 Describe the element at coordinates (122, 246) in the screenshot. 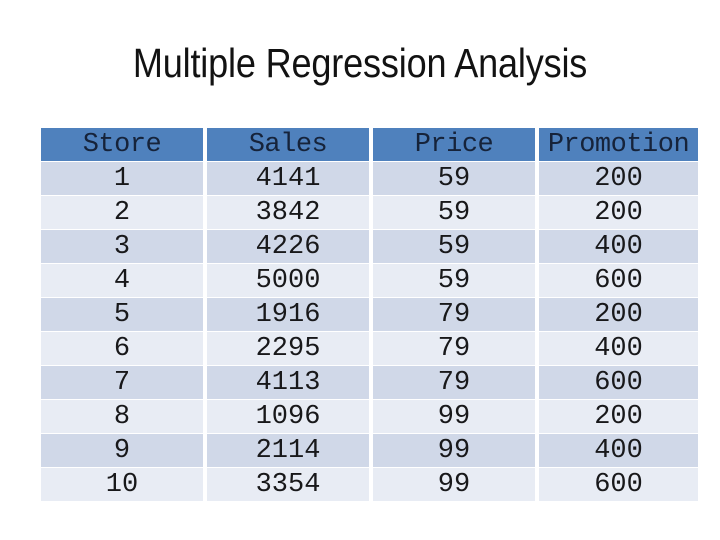

I see `cell-store: 3` at that location.